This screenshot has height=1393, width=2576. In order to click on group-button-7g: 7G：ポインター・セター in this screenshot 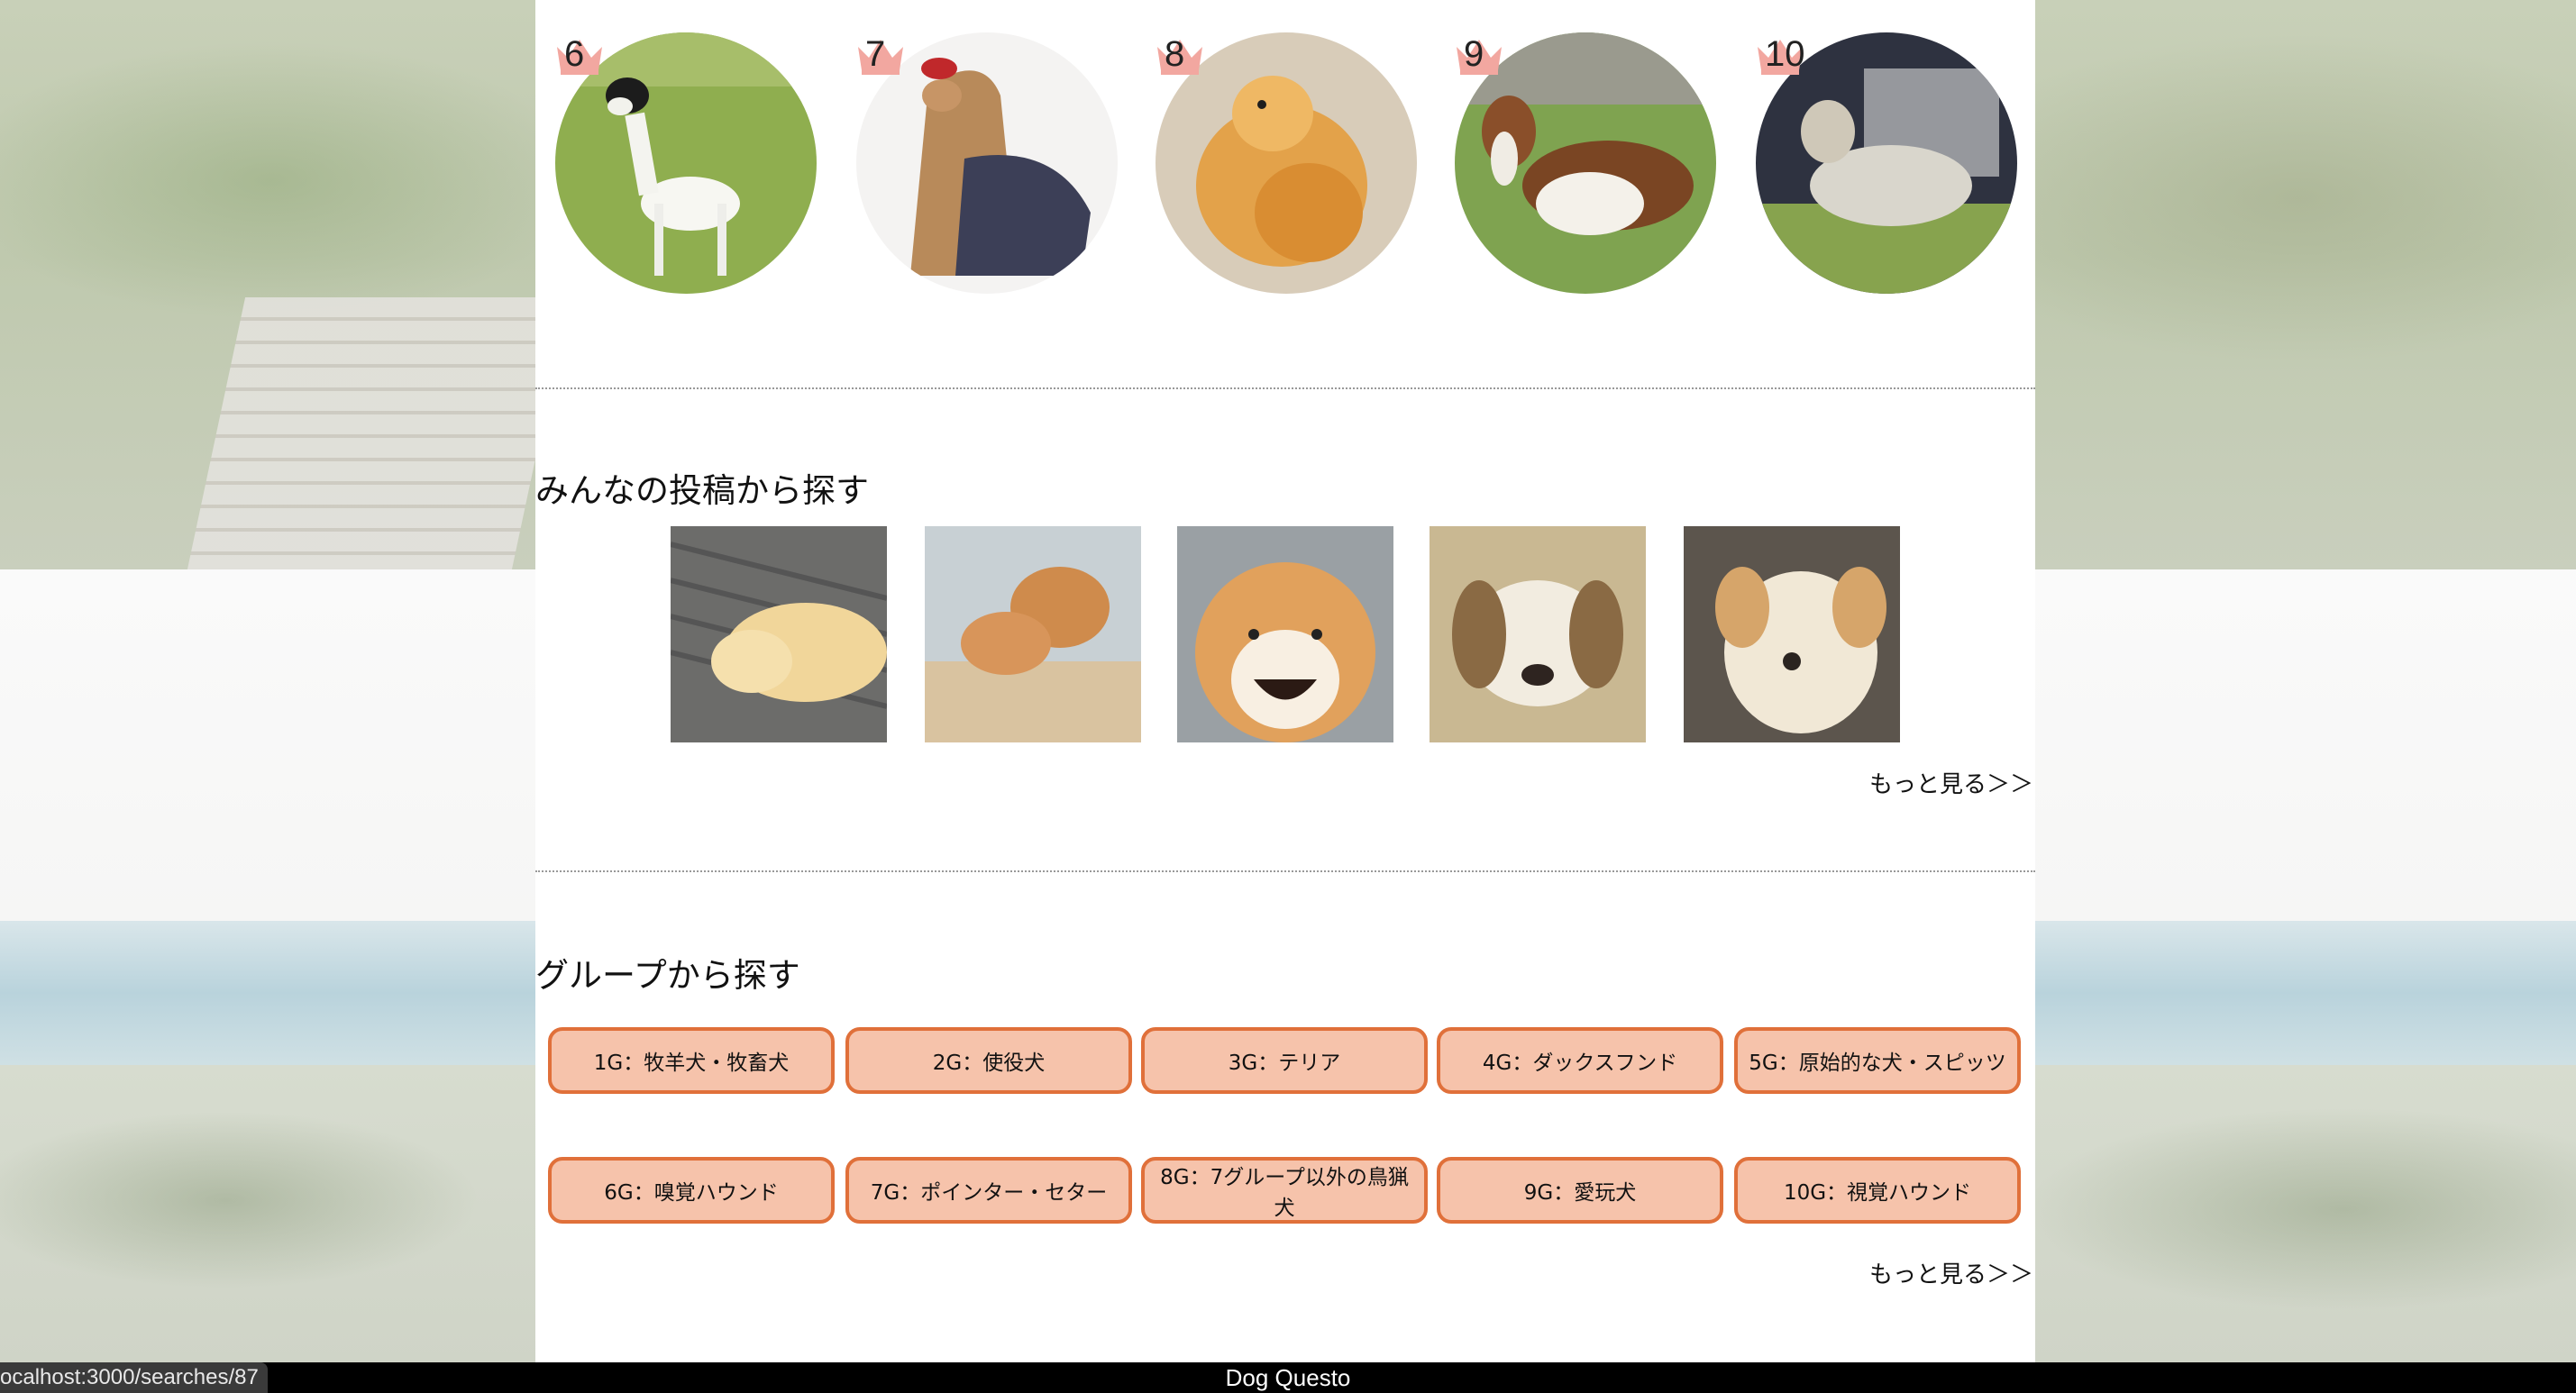, I will do `click(988, 1191)`.